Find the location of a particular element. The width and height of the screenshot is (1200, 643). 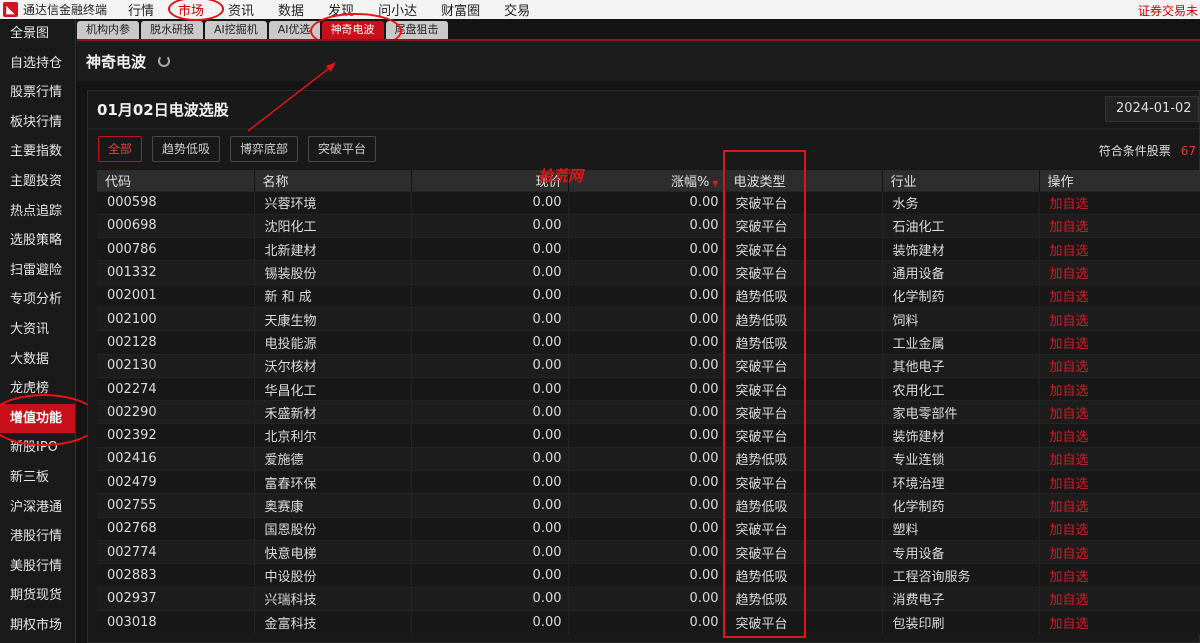

table-row: 002128 电投能源 0.00 0.00 趋势低吸 工业金属 加自选 is located at coordinates (648, 342).